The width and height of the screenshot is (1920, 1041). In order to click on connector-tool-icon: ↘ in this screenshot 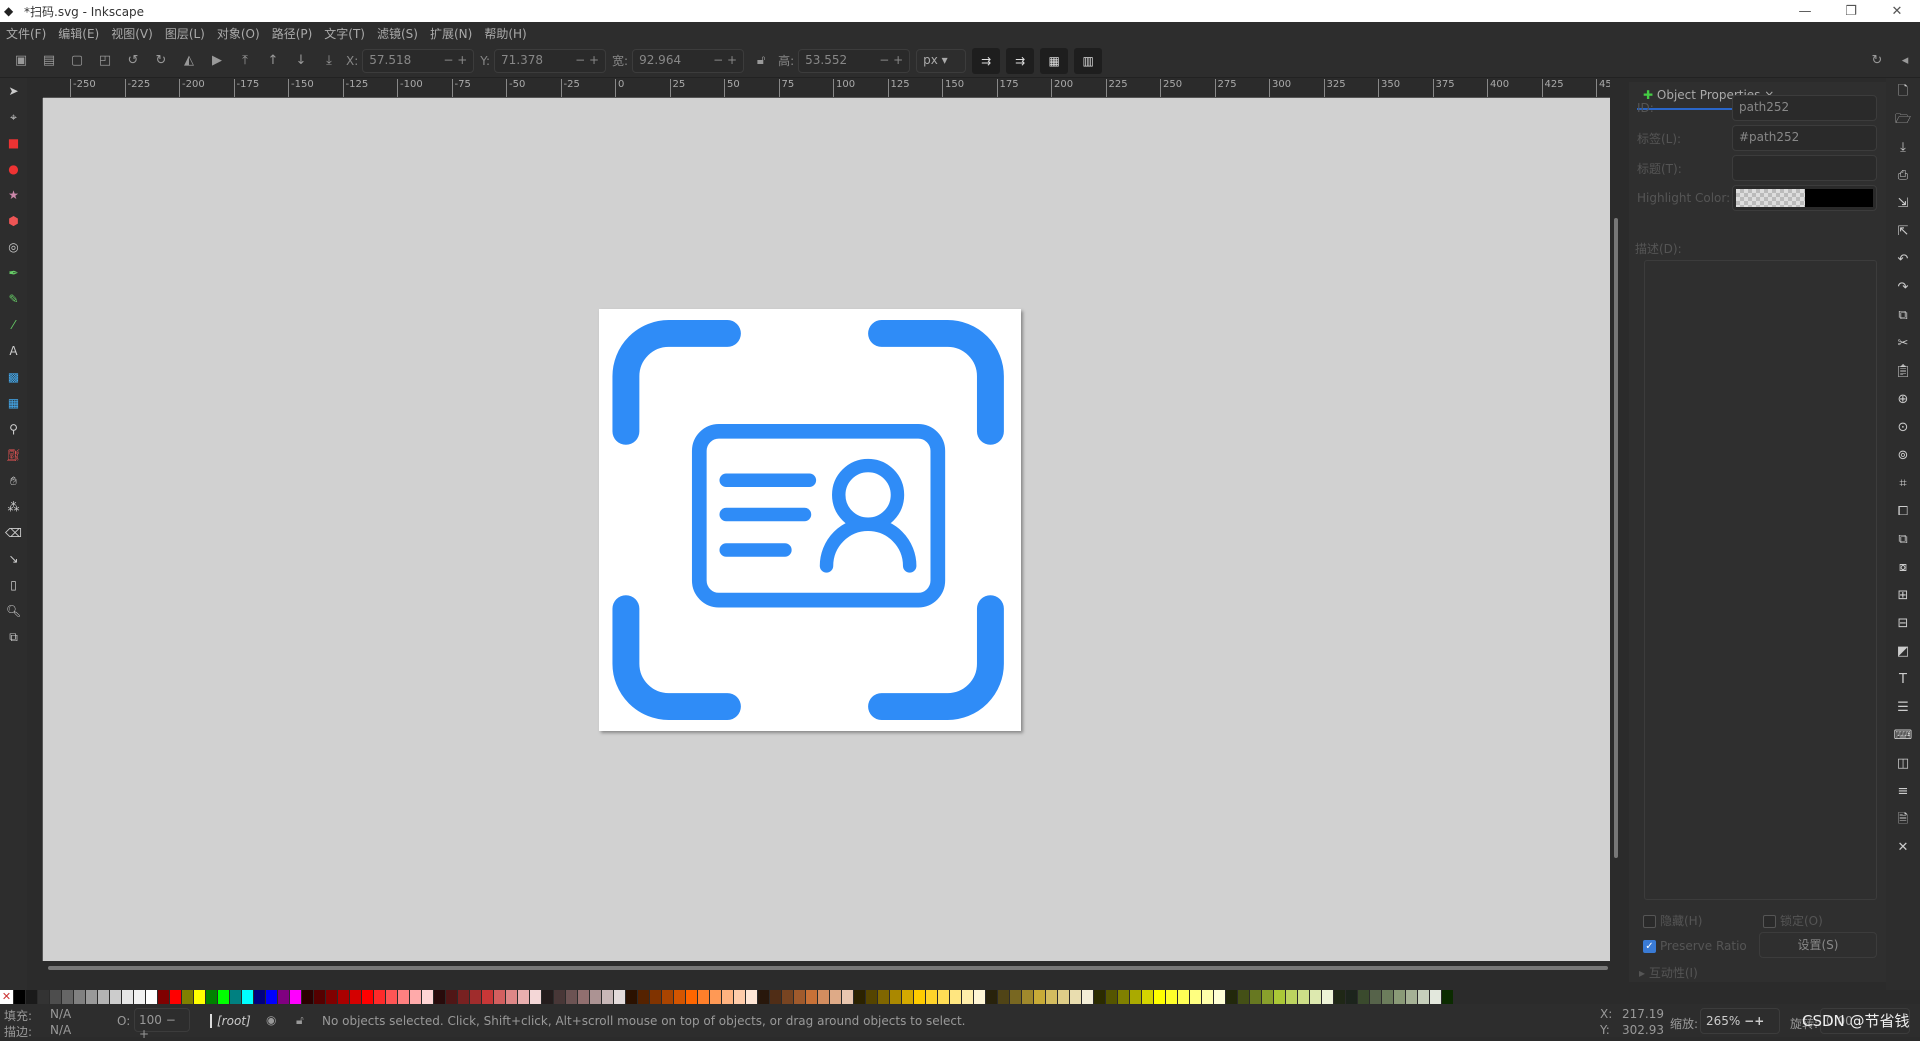, I will do `click(13, 559)`.